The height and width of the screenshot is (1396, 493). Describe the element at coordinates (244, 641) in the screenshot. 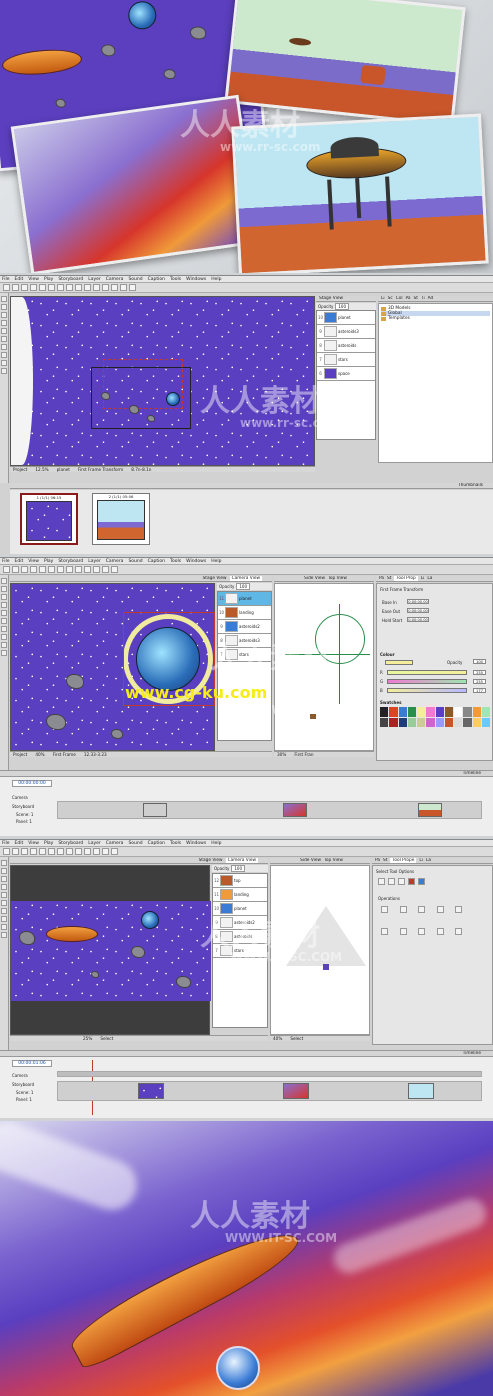

I see `layer-row: 8 asteroids3` at that location.